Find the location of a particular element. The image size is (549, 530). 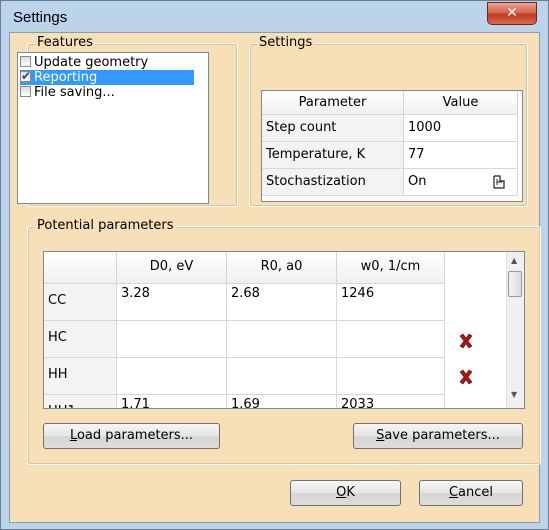

feature-item-label: Reporting is located at coordinates (66, 77).